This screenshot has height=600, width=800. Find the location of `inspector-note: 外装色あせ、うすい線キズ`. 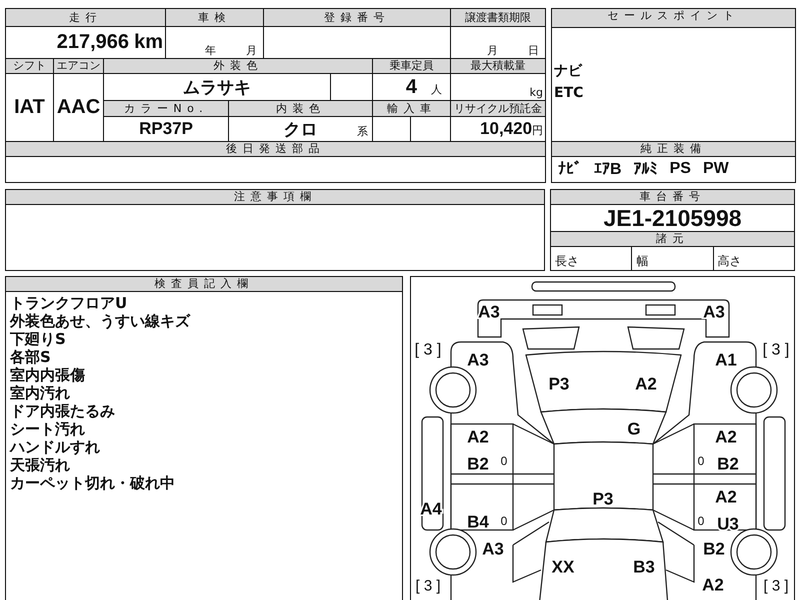

inspector-note: 外装色あせ、うすい線キズ is located at coordinates (101, 321).